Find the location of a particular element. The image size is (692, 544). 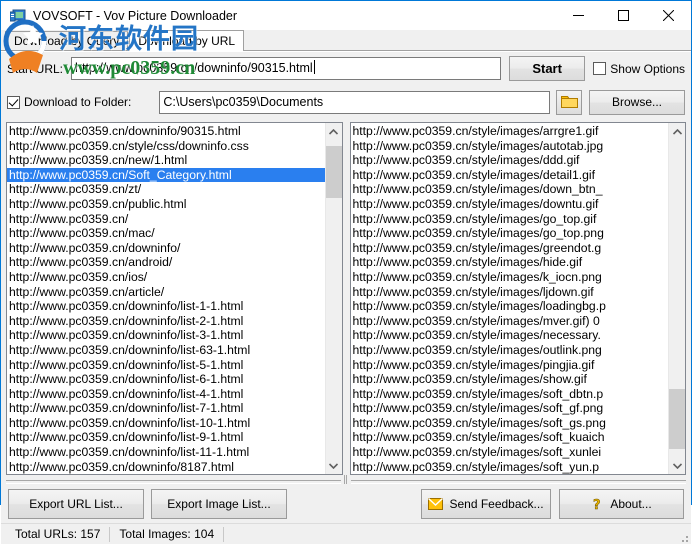

show-options-checkbox: Show Options is located at coordinates (639, 69).